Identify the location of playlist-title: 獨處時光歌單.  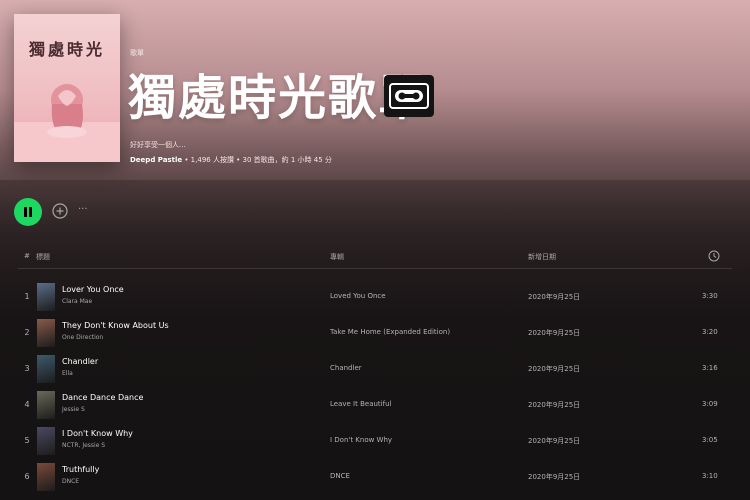
(278, 98).